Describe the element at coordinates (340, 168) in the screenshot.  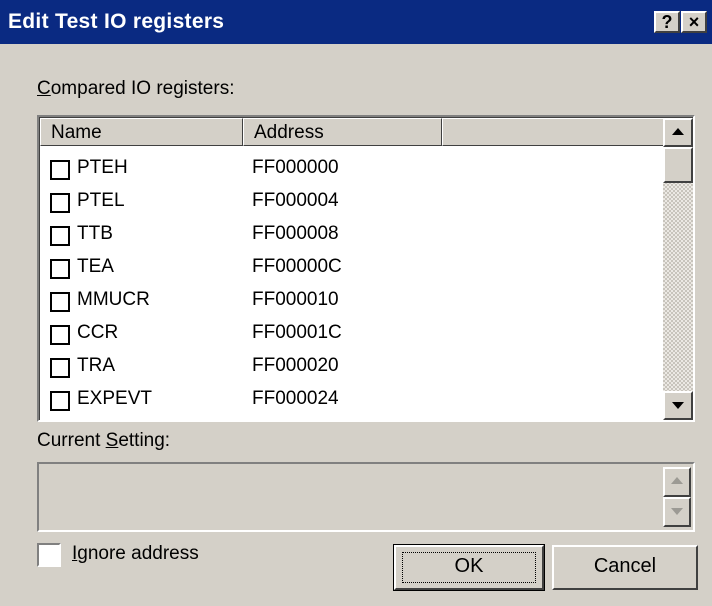
I see `list-item: PTEH FF000000` at that location.